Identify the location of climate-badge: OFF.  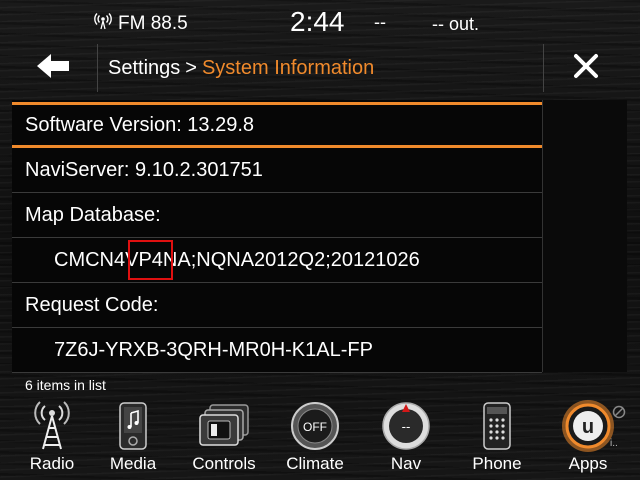
(315, 427).